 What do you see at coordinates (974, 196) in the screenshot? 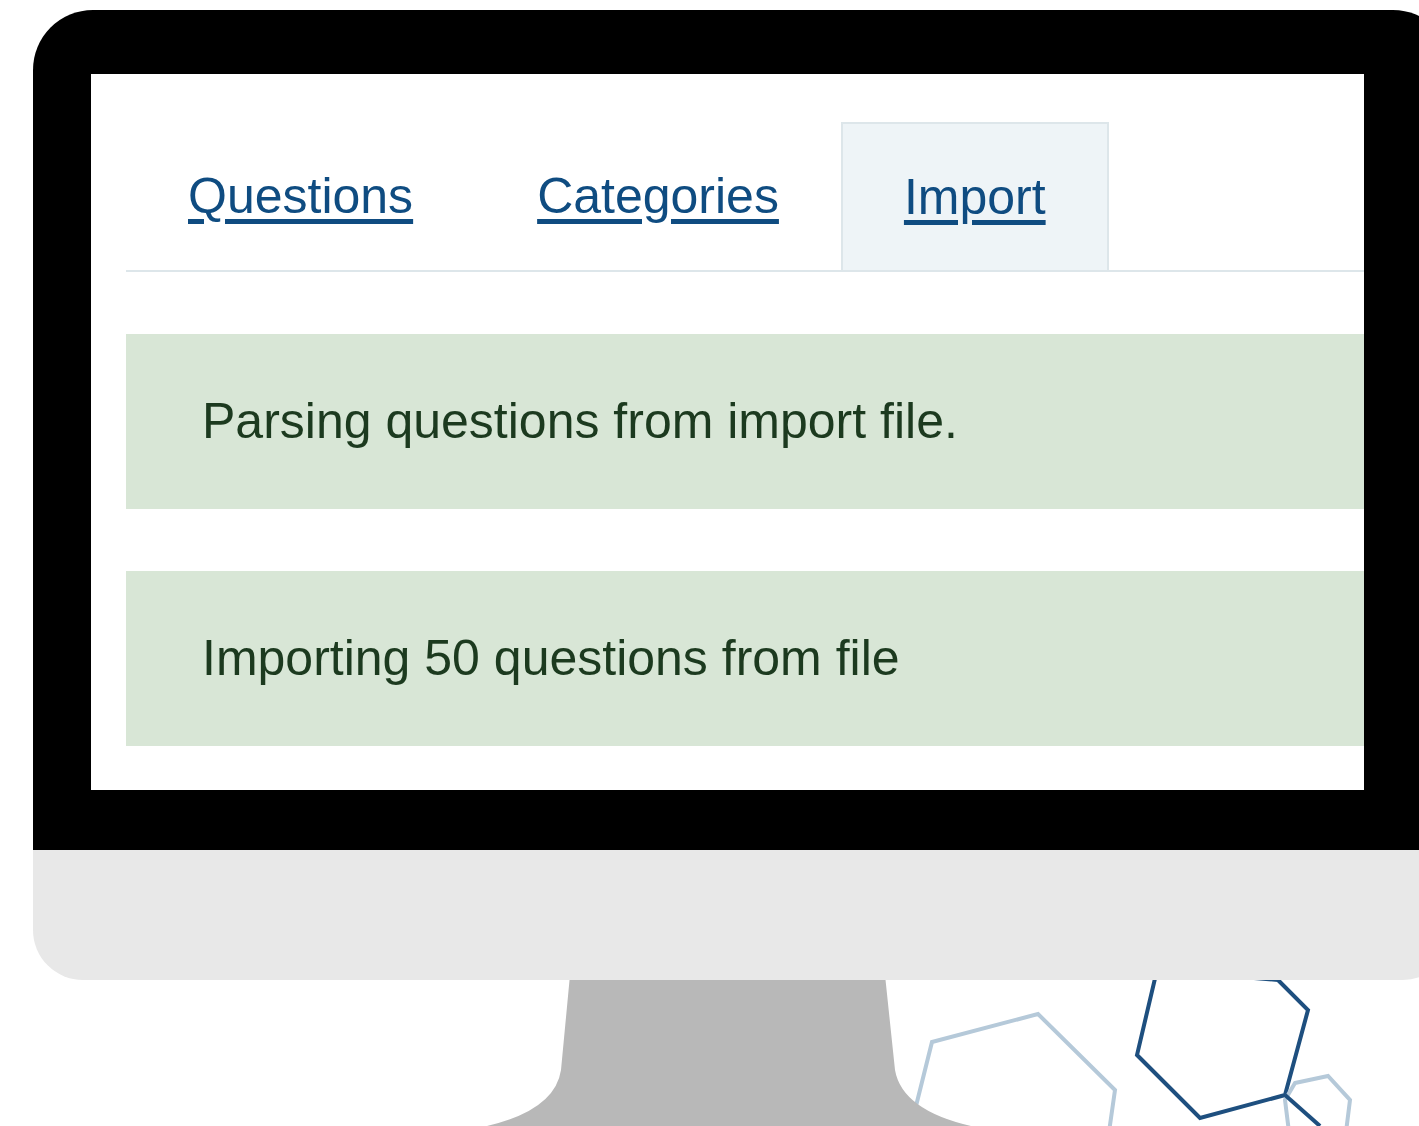
I see `tab: Import` at bounding box center [974, 196].